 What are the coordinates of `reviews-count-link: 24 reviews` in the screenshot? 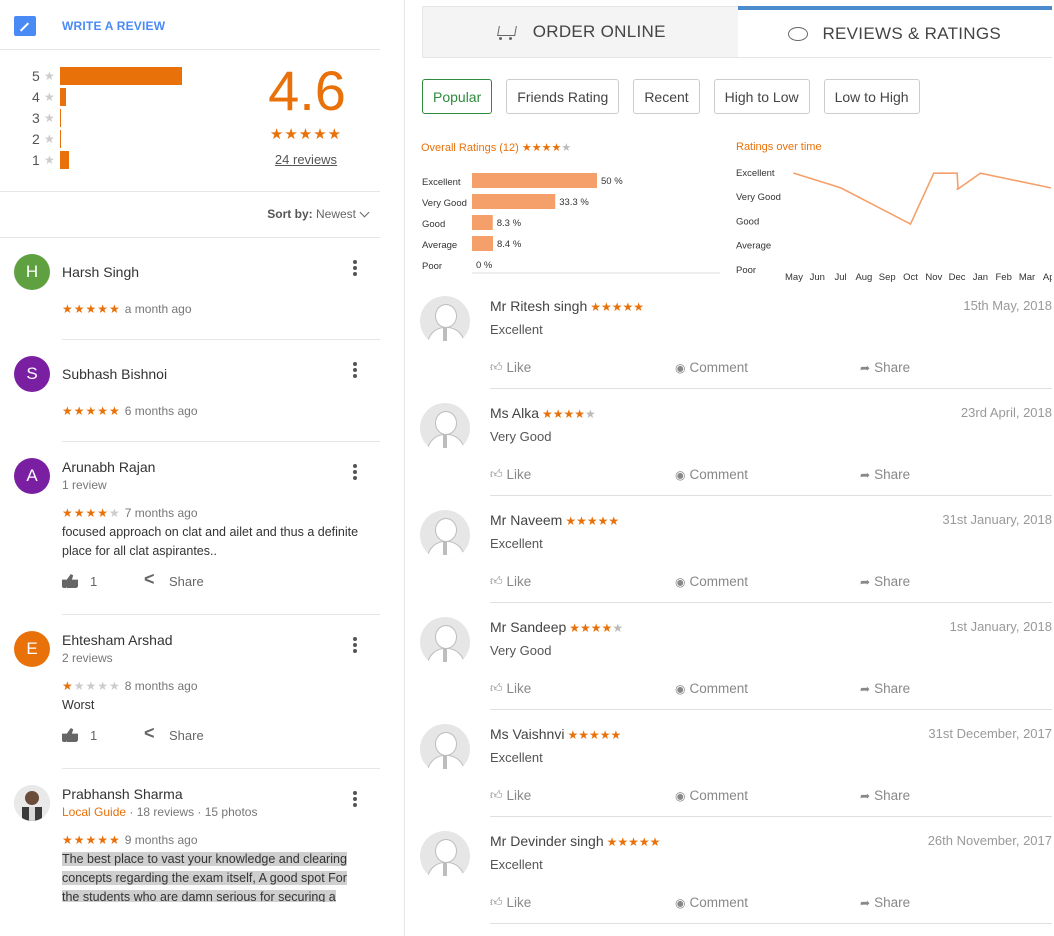 It's located at (306, 159).